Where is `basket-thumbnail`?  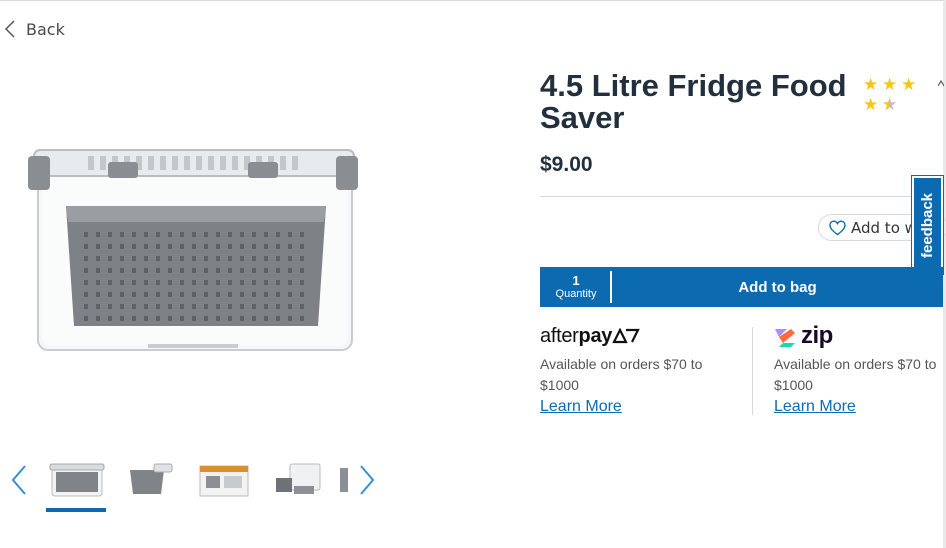
basket-thumbnail is located at coordinates (151, 478).